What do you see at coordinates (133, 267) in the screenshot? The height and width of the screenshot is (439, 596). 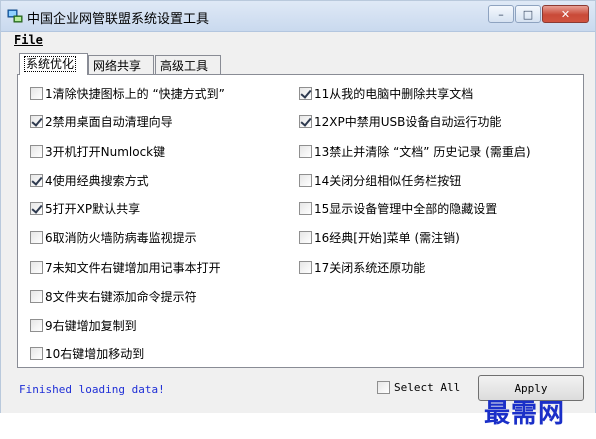 I see `option-label: 7未知文件右键增加用记事本打开` at bounding box center [133, 267].